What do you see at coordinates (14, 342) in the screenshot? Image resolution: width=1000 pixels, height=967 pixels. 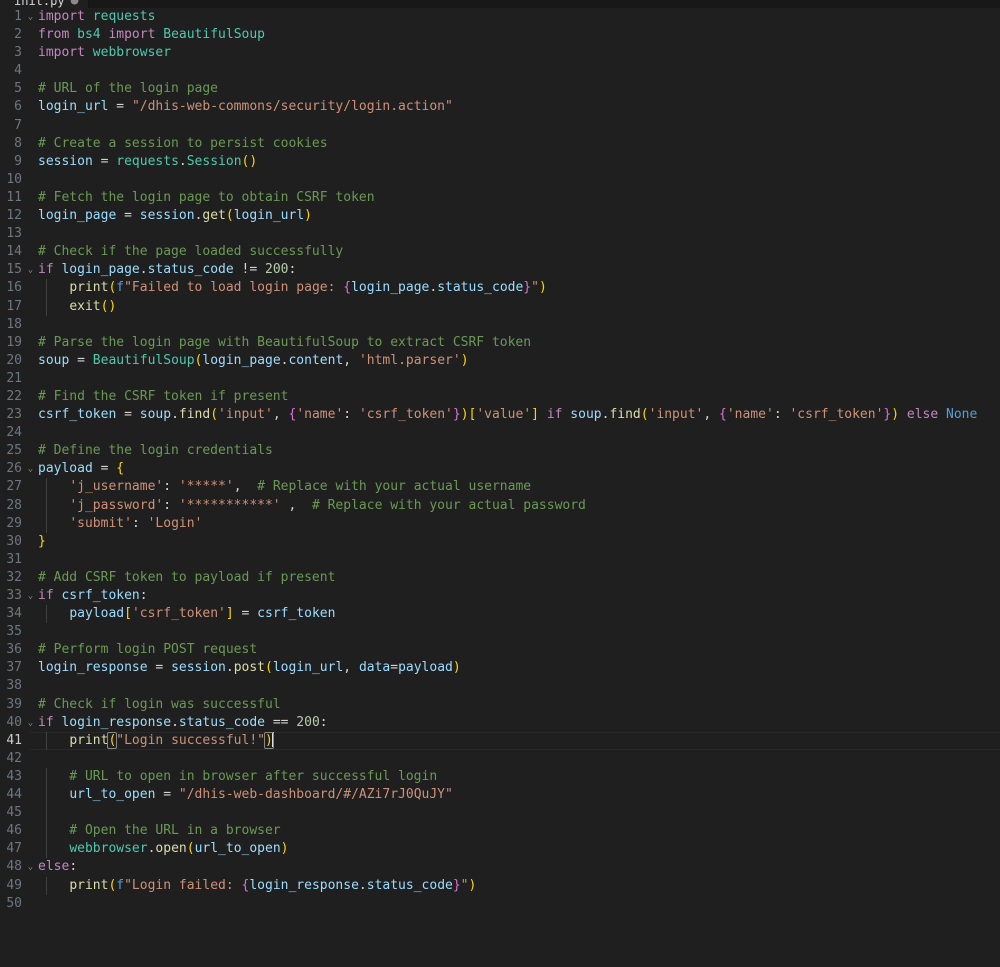 I see `line-number: 19` at bounding box center [14, 342].